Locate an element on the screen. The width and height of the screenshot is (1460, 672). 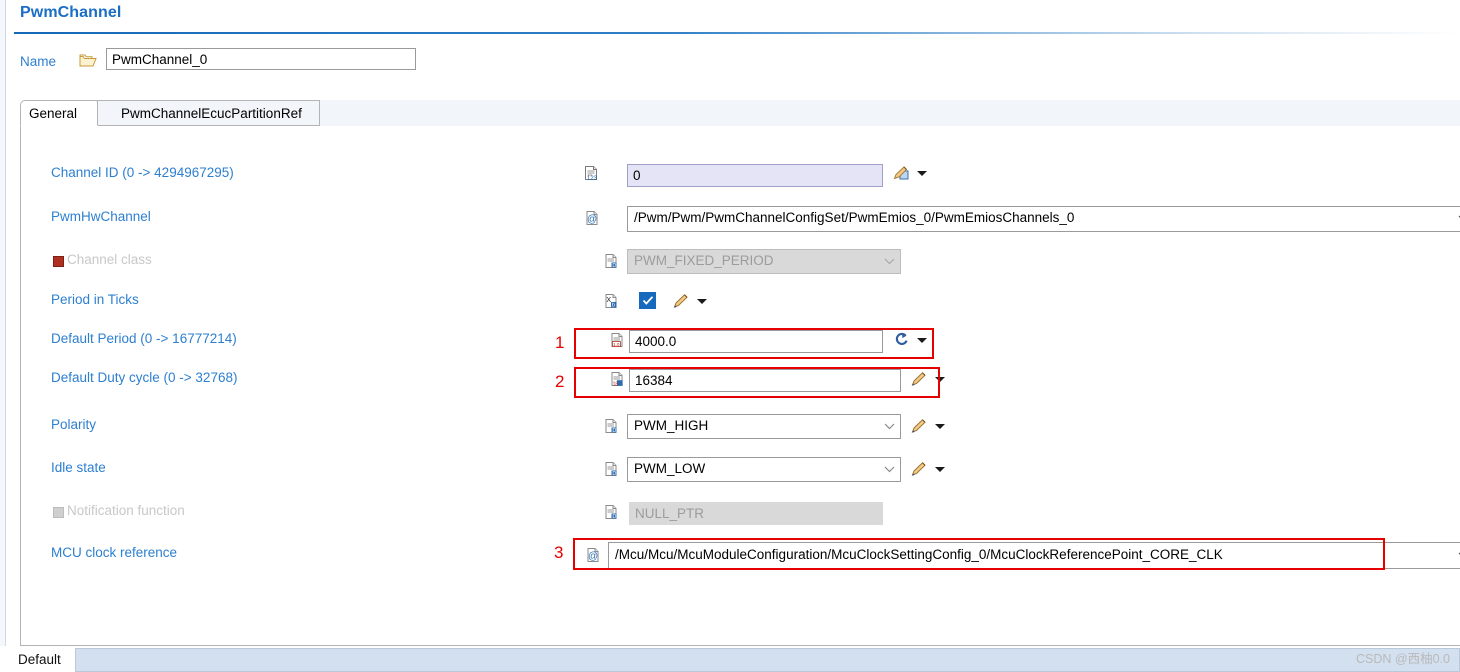
idle-state-value: PWM_LOW is located at coordinates (670, 468).